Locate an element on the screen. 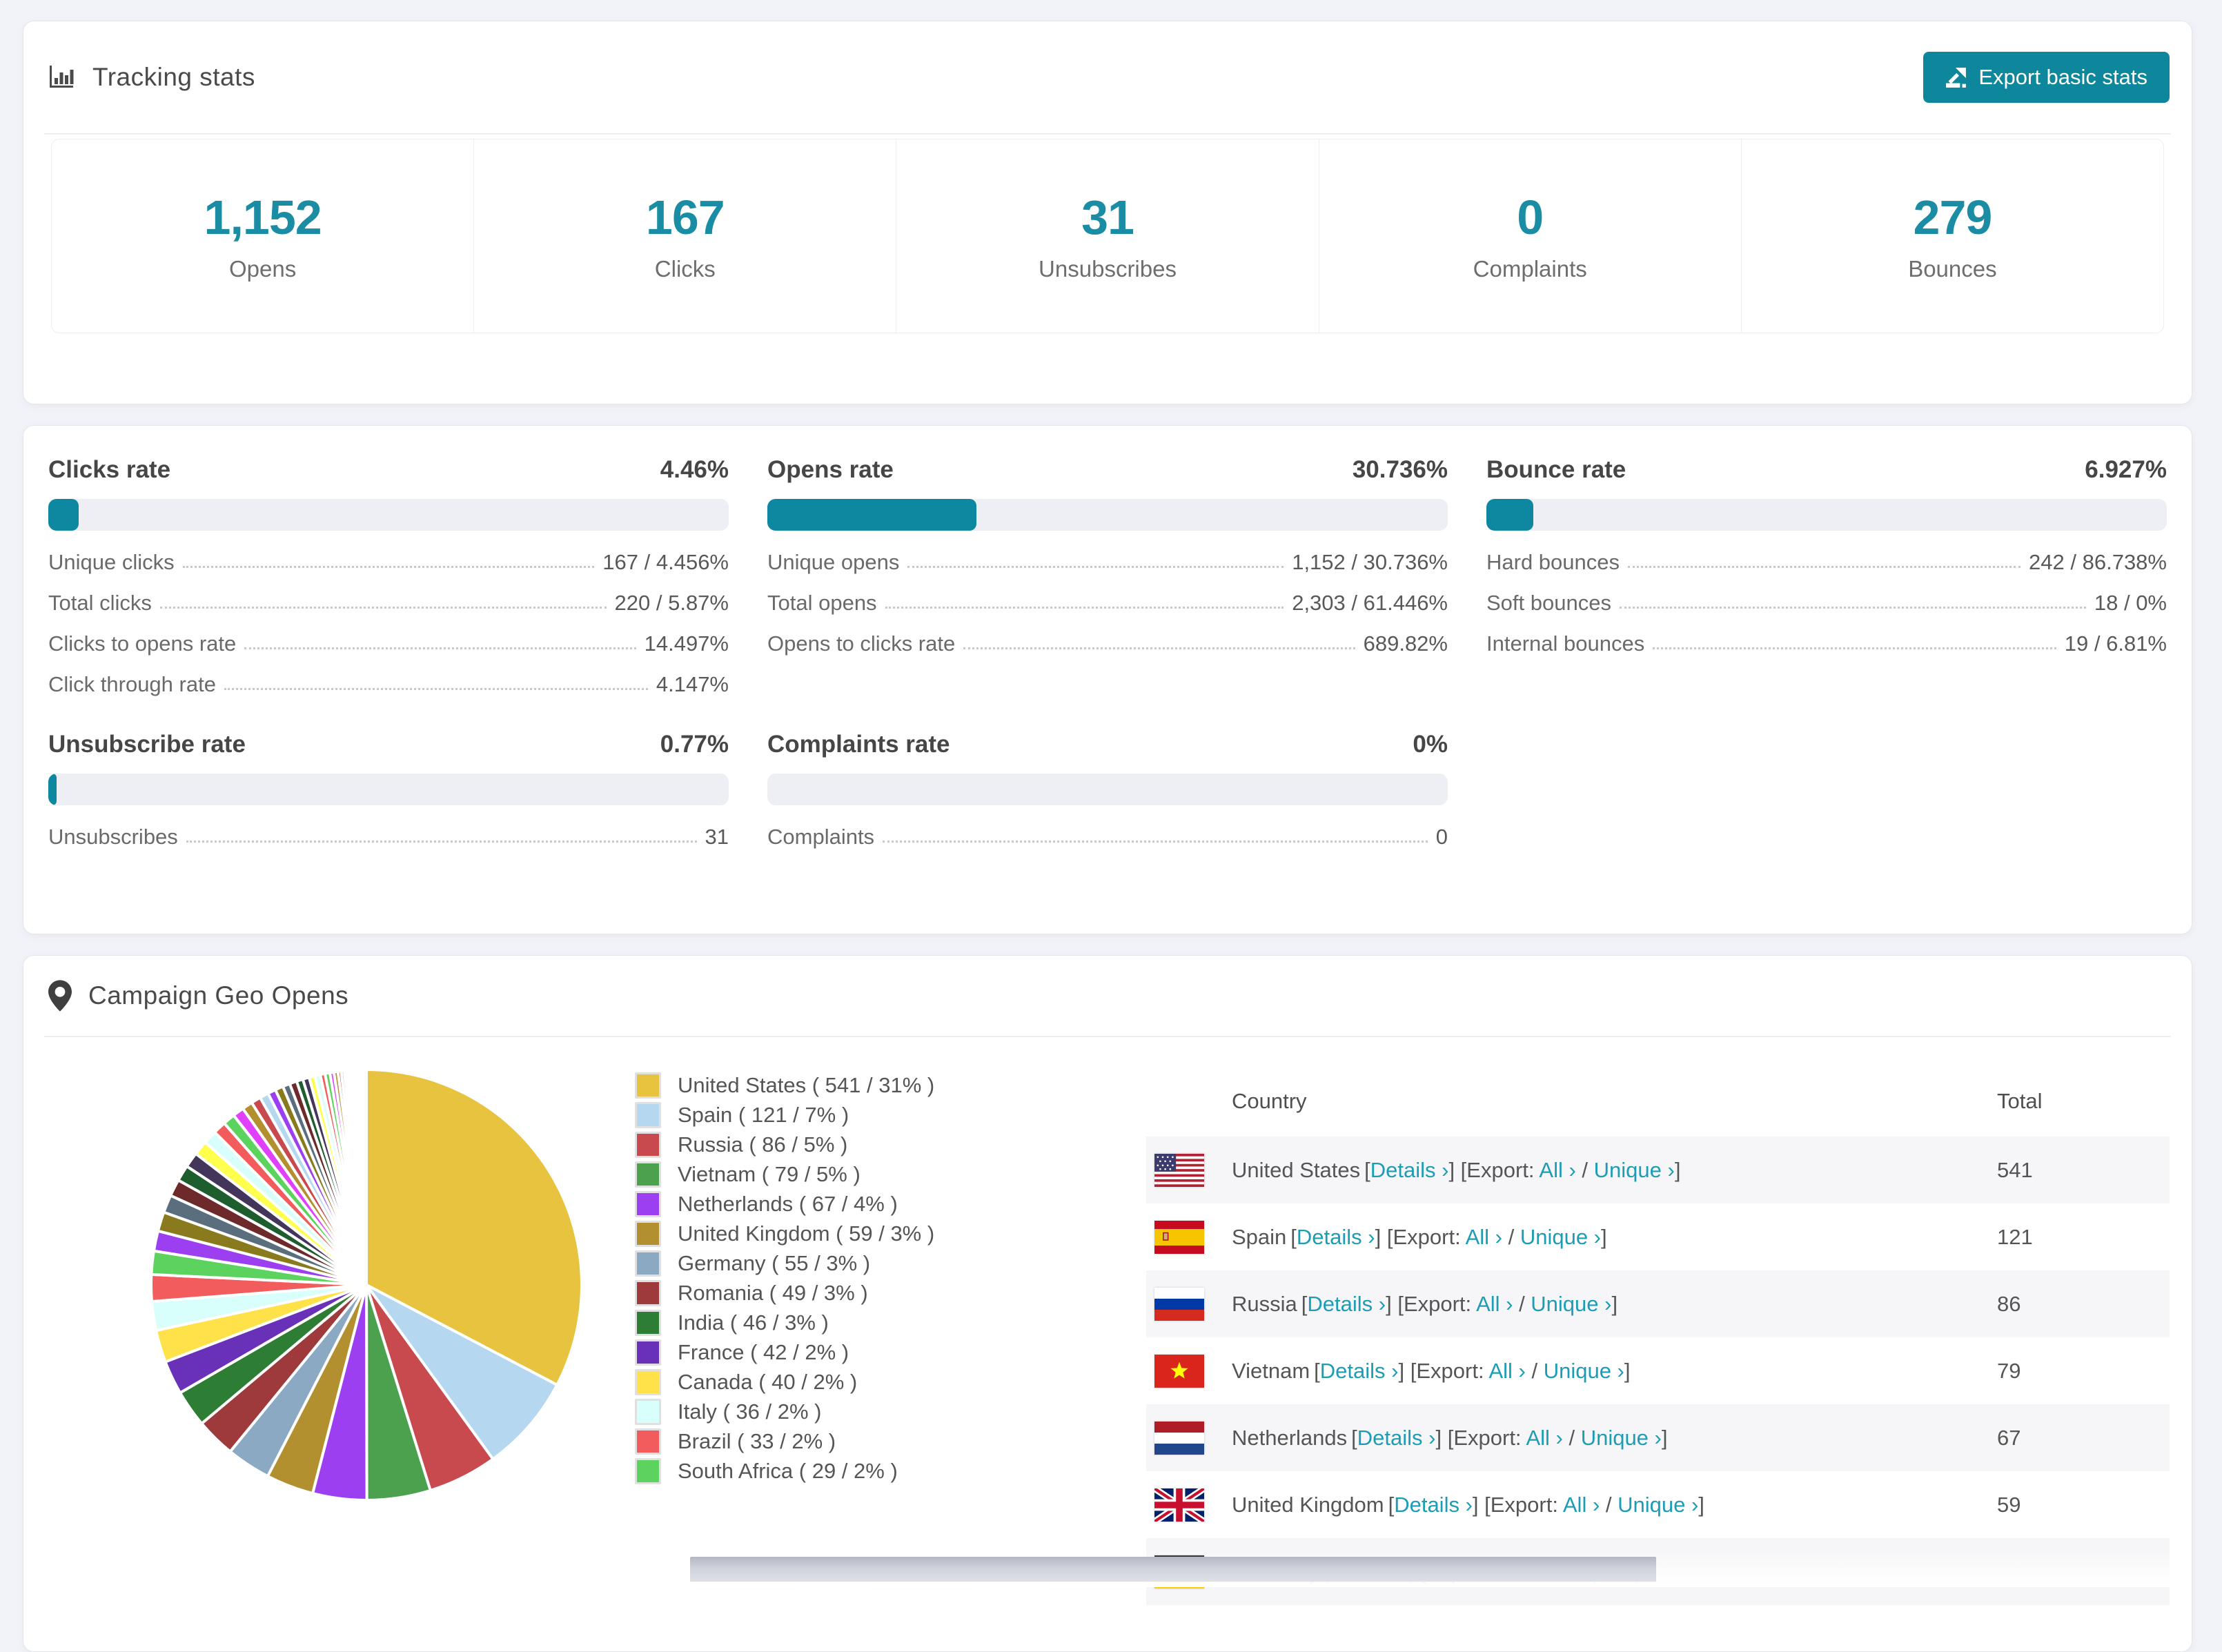  united-kingdom-flag-icon is located at coordinates (1179, 1505).